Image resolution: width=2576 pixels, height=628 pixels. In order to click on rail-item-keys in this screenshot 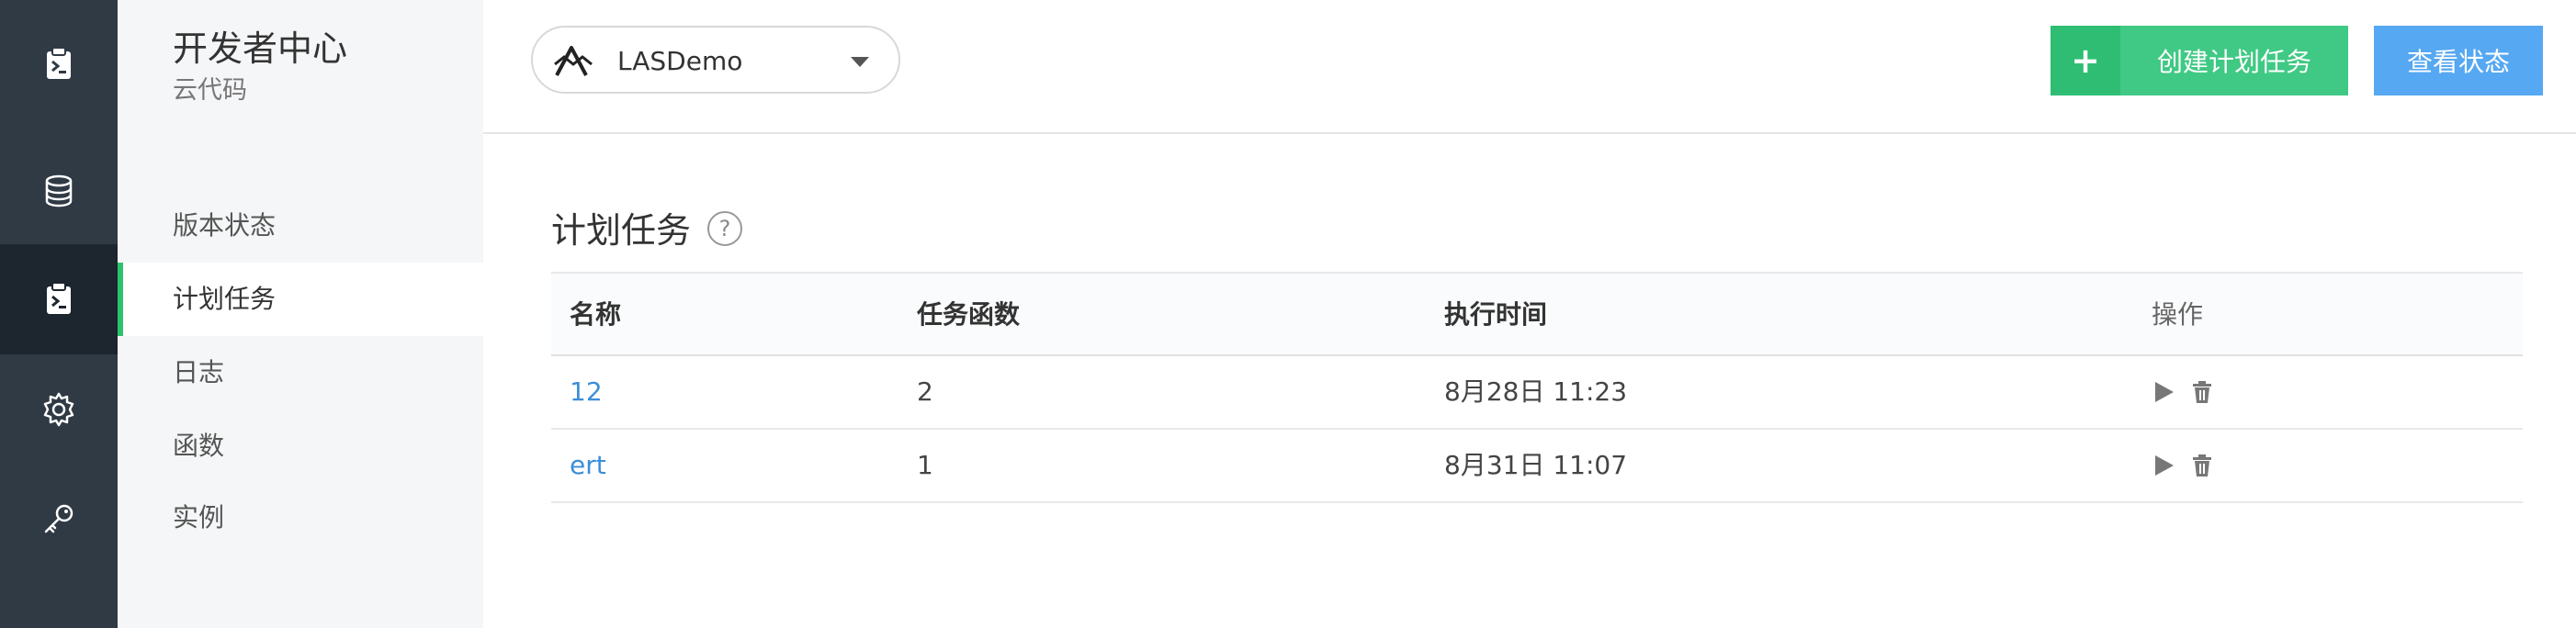, I will do `click(59, 520)`.